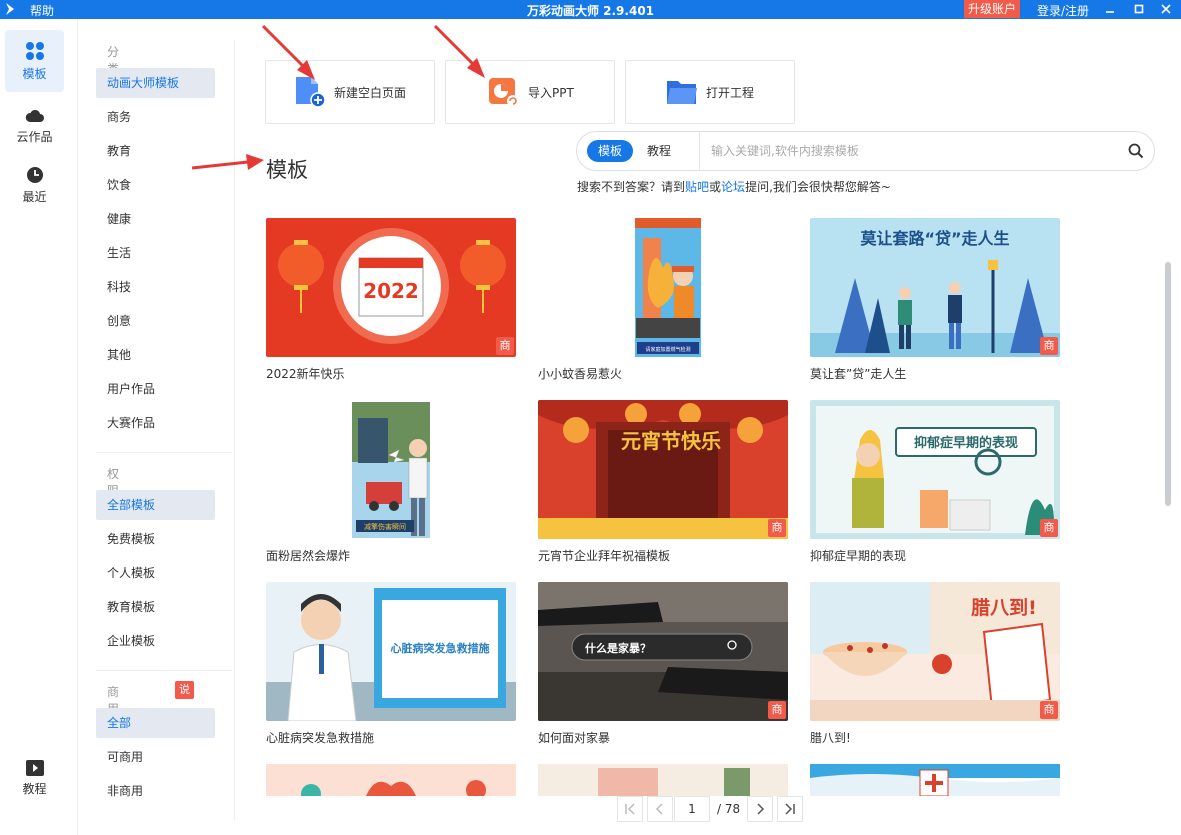 This screenshot has height=835, width=1181. What do you see at coordinates (551, 92) in the screenshot?
I see `import-ppt-label: 导入PPT` at bounding box center [551, 92].